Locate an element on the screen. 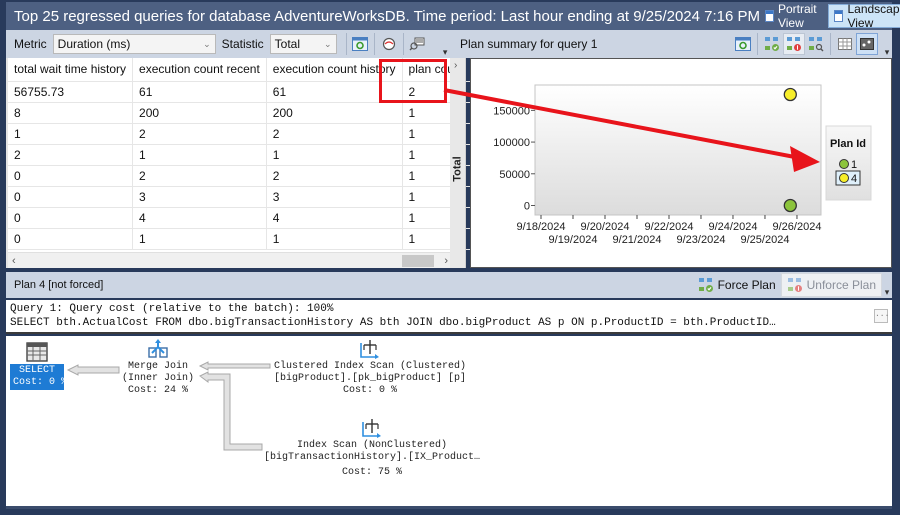  y-tick-label: 0 is located at coordinates (527, 206).